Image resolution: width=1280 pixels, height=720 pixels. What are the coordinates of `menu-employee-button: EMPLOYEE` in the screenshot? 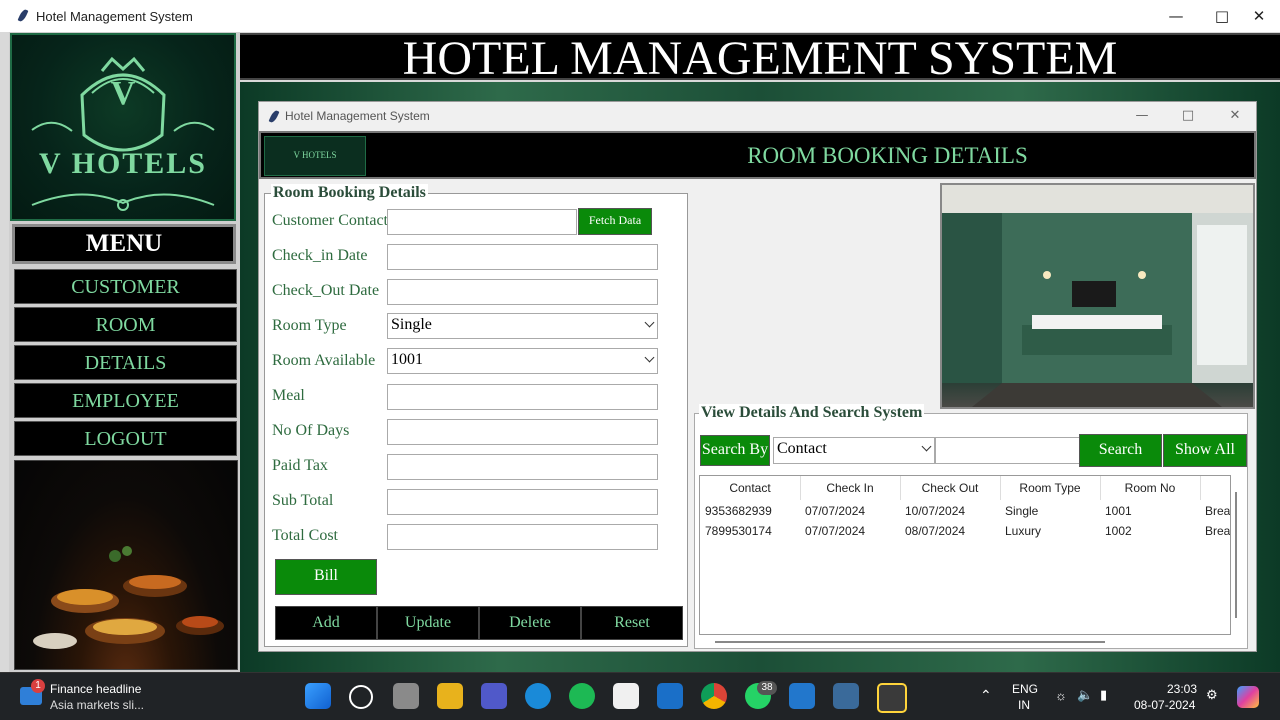 It's located at (125, 400).